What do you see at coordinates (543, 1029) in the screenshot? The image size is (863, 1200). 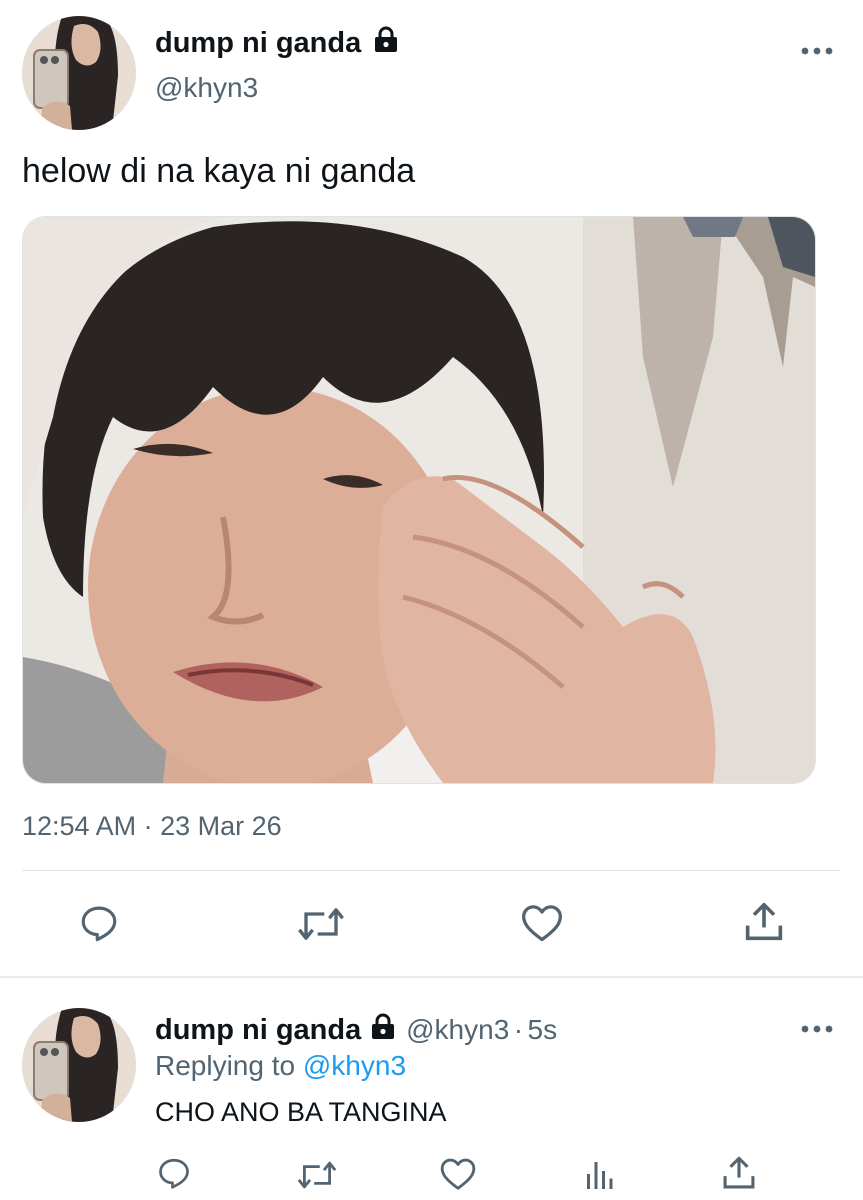 I see `reply-time: 5s` at bounding box center [543, 1029].